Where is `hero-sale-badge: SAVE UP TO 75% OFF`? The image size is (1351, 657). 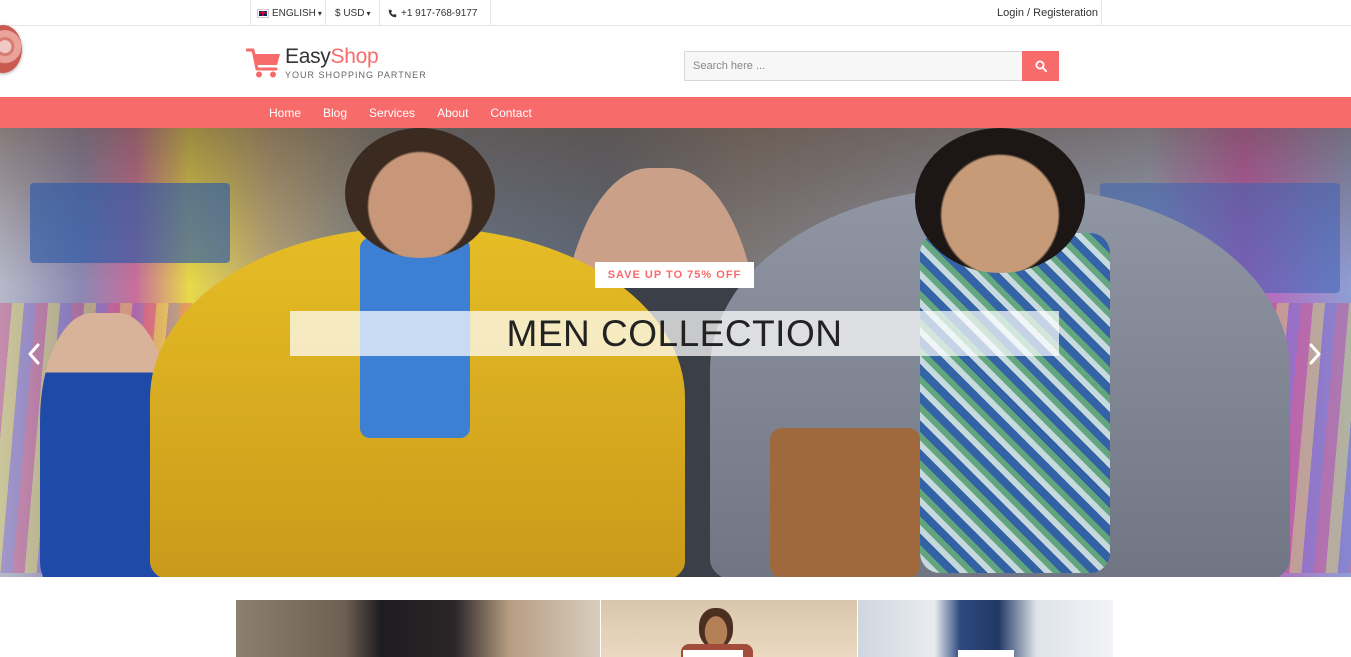
hero-sale-badge: SAVE UP TO 75% OFF is located at coordinates (674, 275).